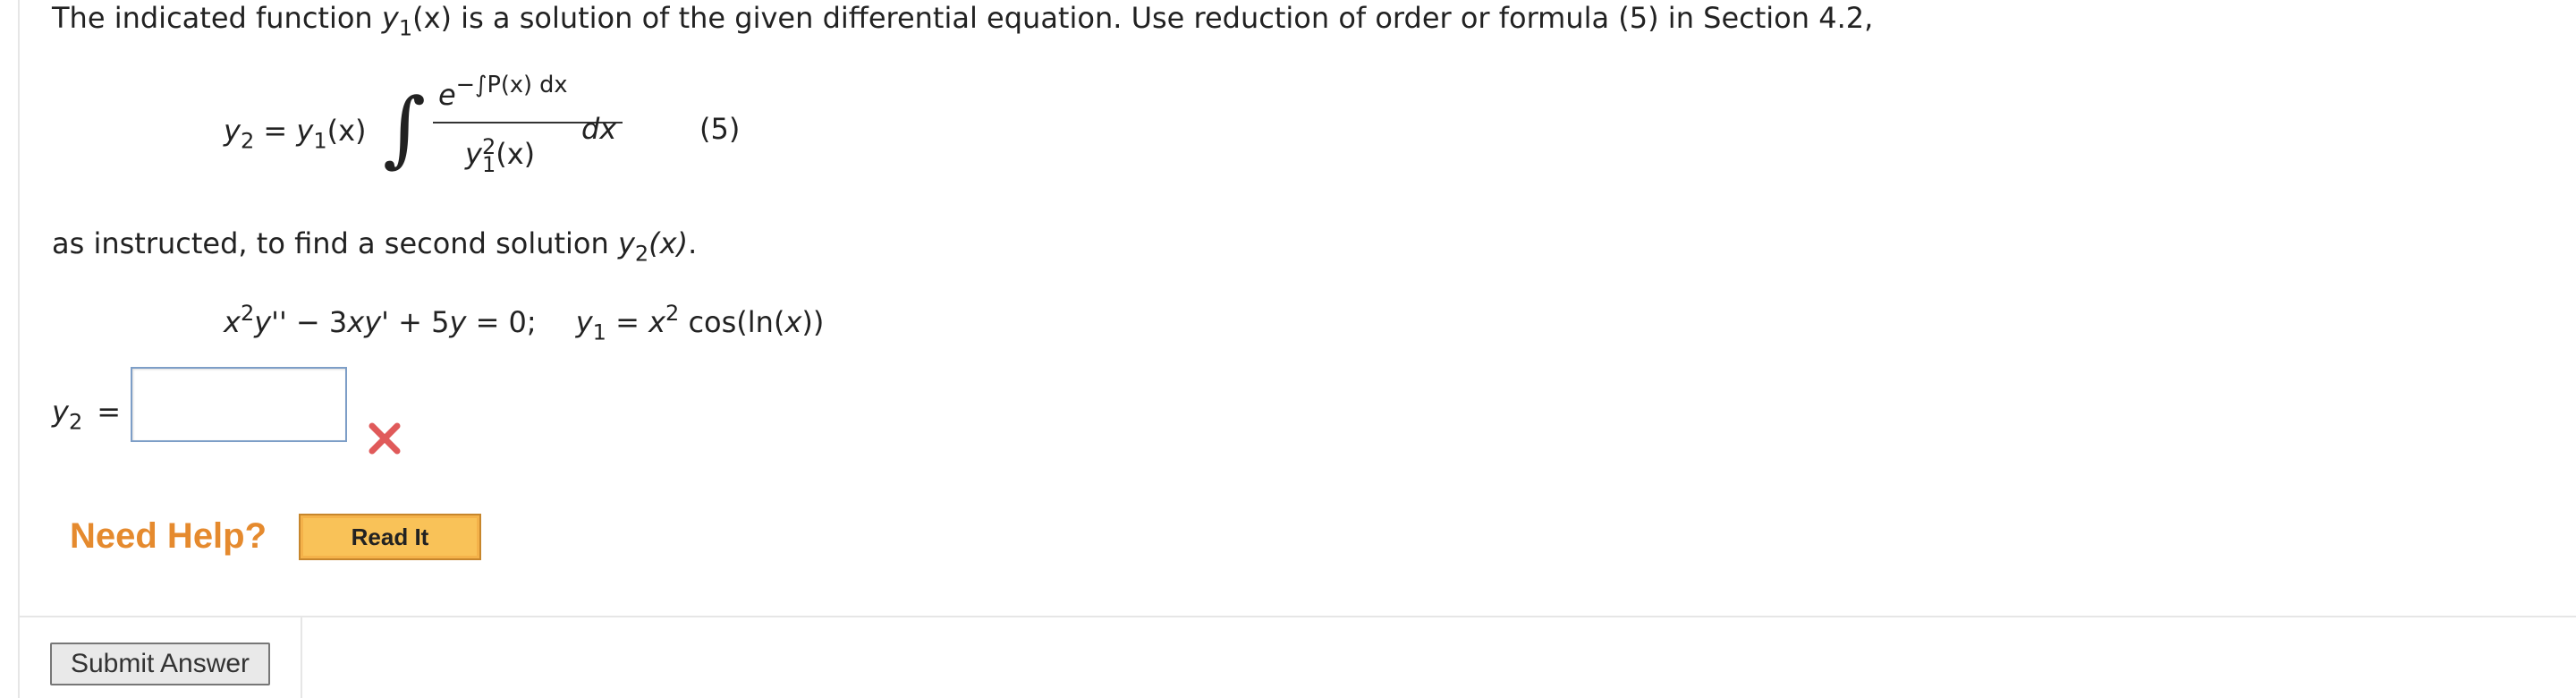 The height and width of the screenshot is (698, 2576). Describe the element at coordinates (524, 322) in the screenshot. I see `differential-equation: x2y'' − 3xy' + 5y = 0; y1 = x2 cos(ln(x))` at that location.